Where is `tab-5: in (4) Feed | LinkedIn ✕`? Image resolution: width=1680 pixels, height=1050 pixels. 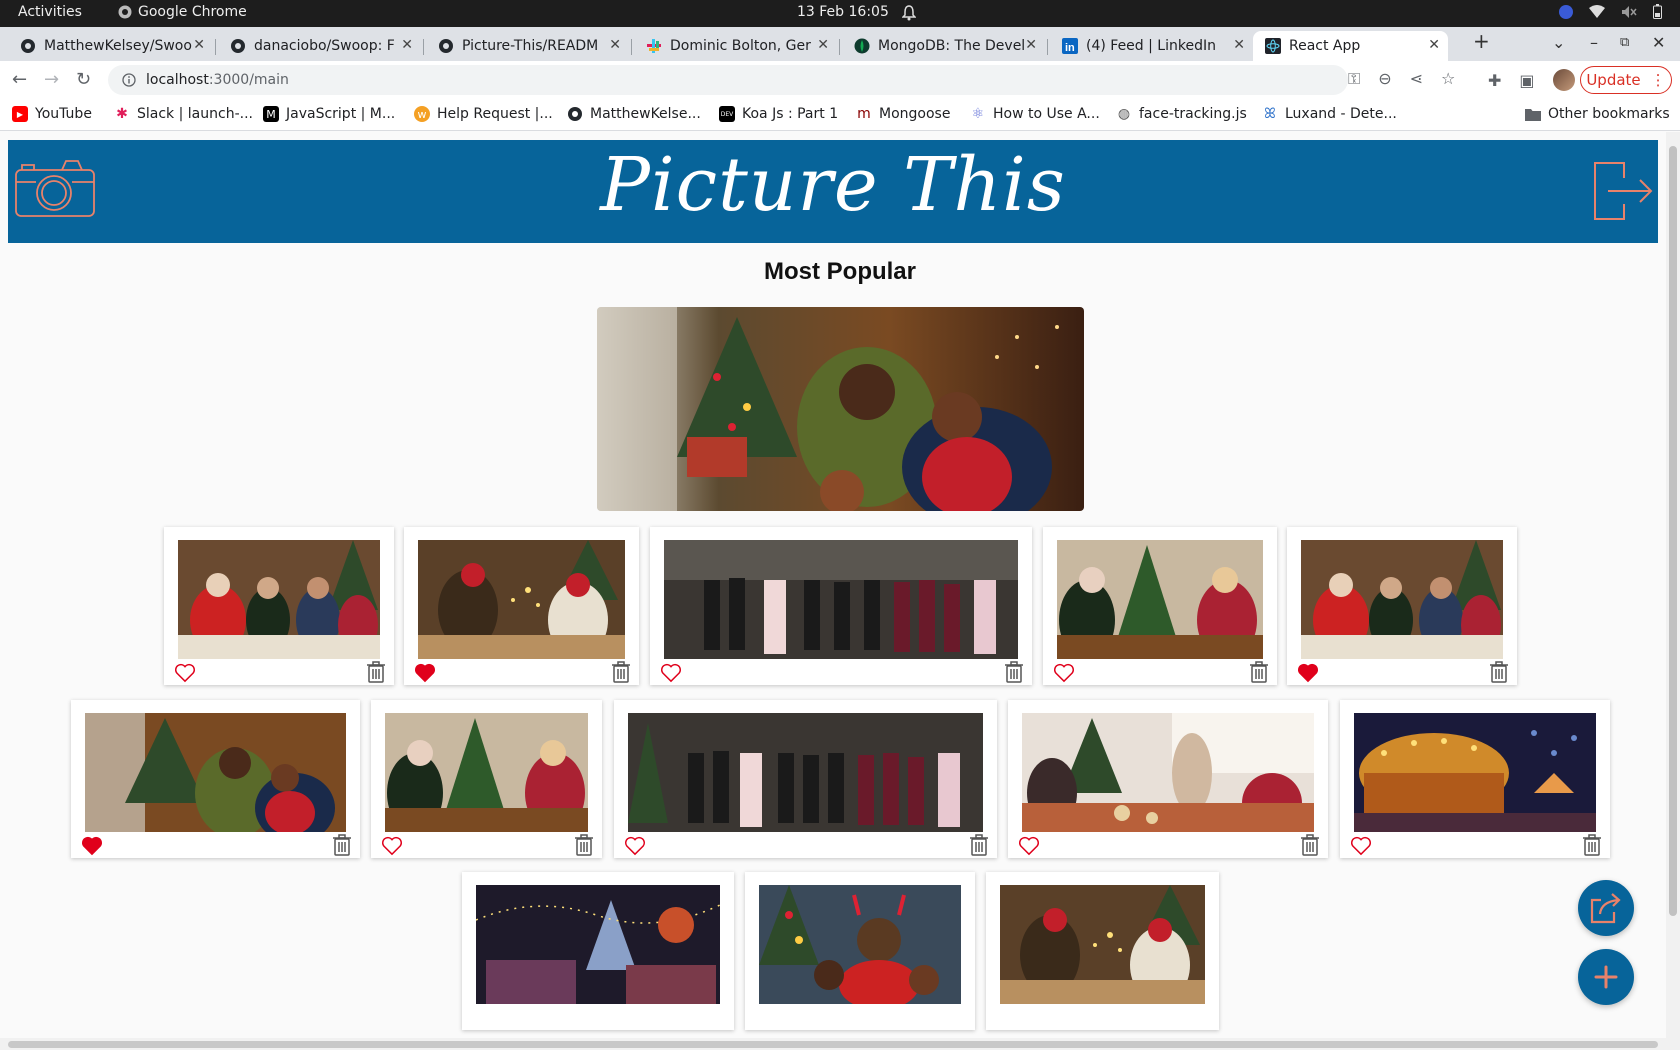 tab-5: in (4) Feed | LinkedIn ✕ is located at coordinates (1151, 46).